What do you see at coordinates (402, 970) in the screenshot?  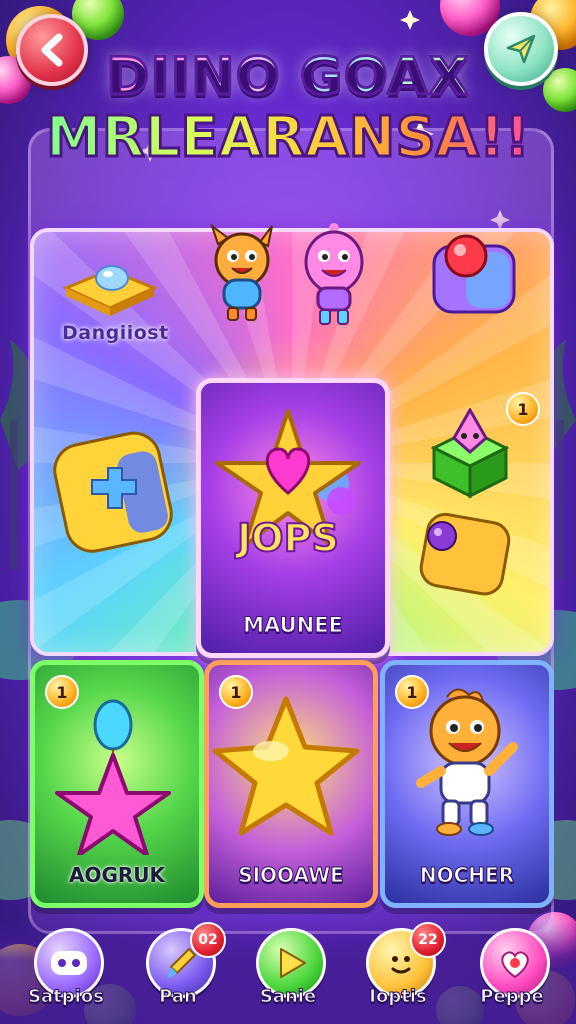 I see `nav-item-ioptis: 22 Ioptis` at bounding box center [402, 970].